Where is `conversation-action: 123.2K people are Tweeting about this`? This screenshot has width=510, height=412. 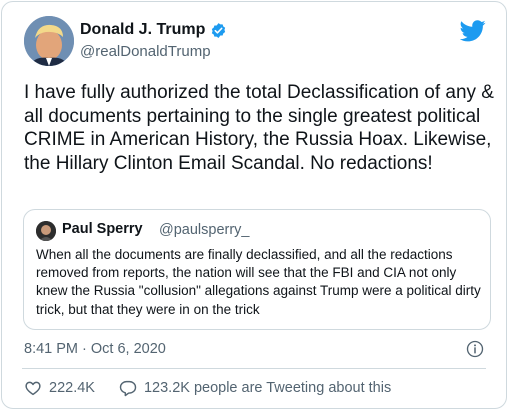
conversation-action: 123.2K people are Tweeting about this is located at coordinates (255, 388).